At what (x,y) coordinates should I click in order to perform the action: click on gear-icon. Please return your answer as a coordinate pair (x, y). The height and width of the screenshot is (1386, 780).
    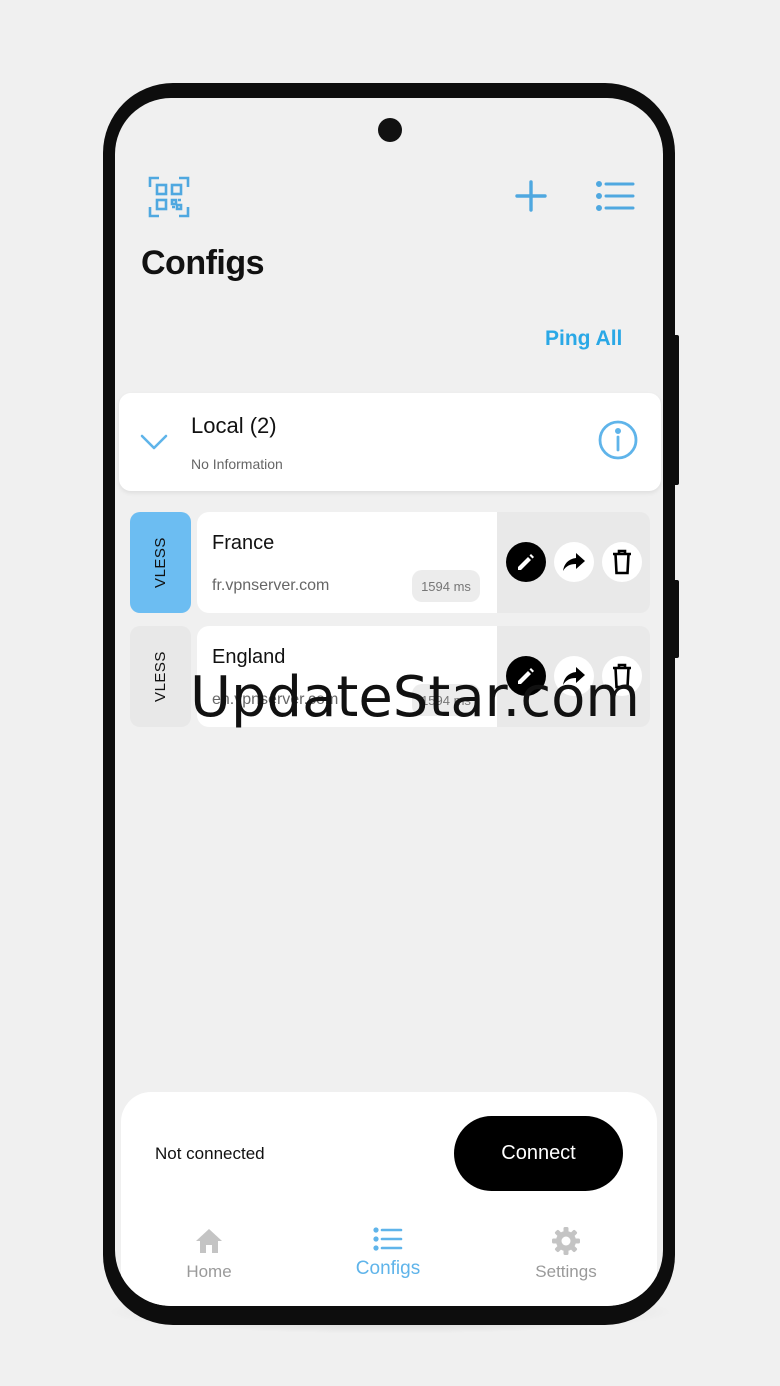
    Looking at the image, I should click on (566, 1241).